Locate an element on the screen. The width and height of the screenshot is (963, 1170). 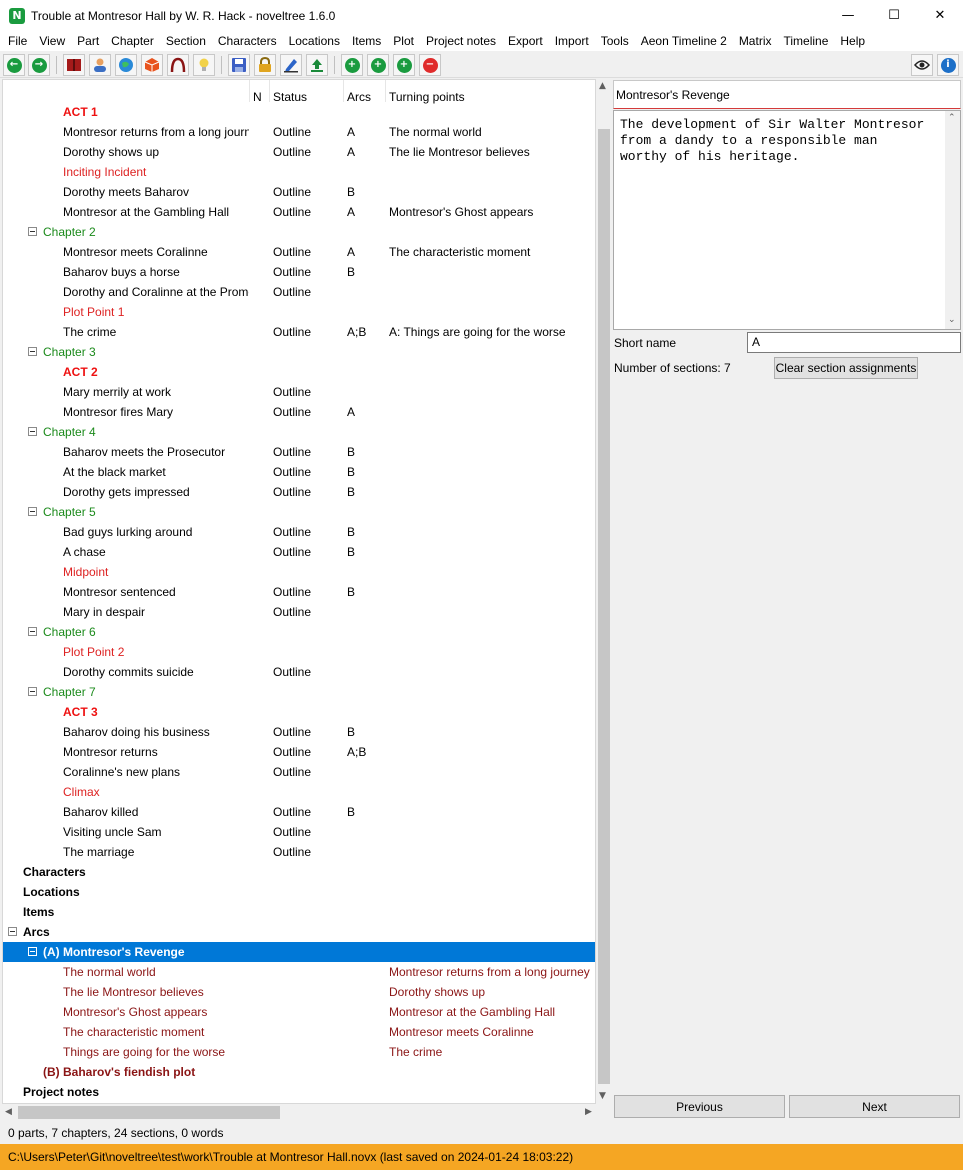
maximize-button: ☐ is located at coordinates (894, 15).